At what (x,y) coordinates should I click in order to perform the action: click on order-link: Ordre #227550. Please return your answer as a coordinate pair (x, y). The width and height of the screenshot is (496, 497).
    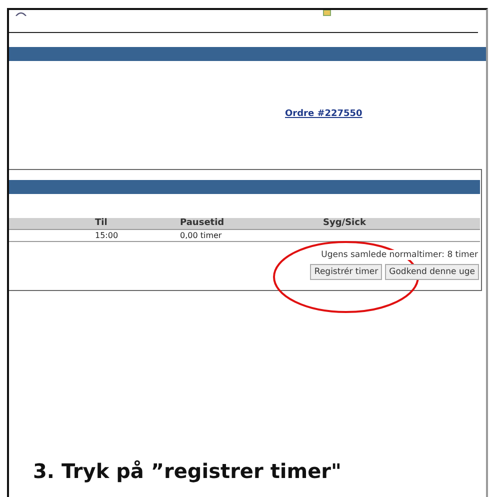
    Looking at the image, I should click on (323, 116).